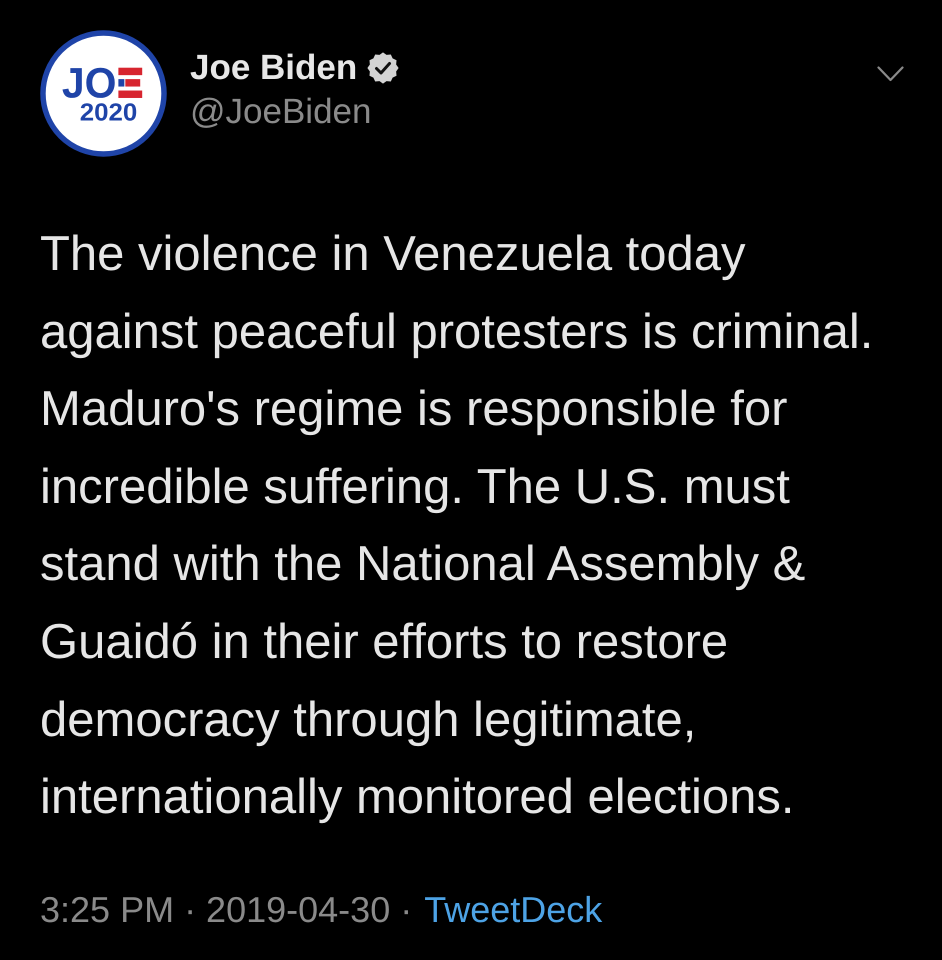  What do you see at coordinates (513, 909) in the screenshot?
I see `source-link: TweetDeck` at bounding box center [513, 909].